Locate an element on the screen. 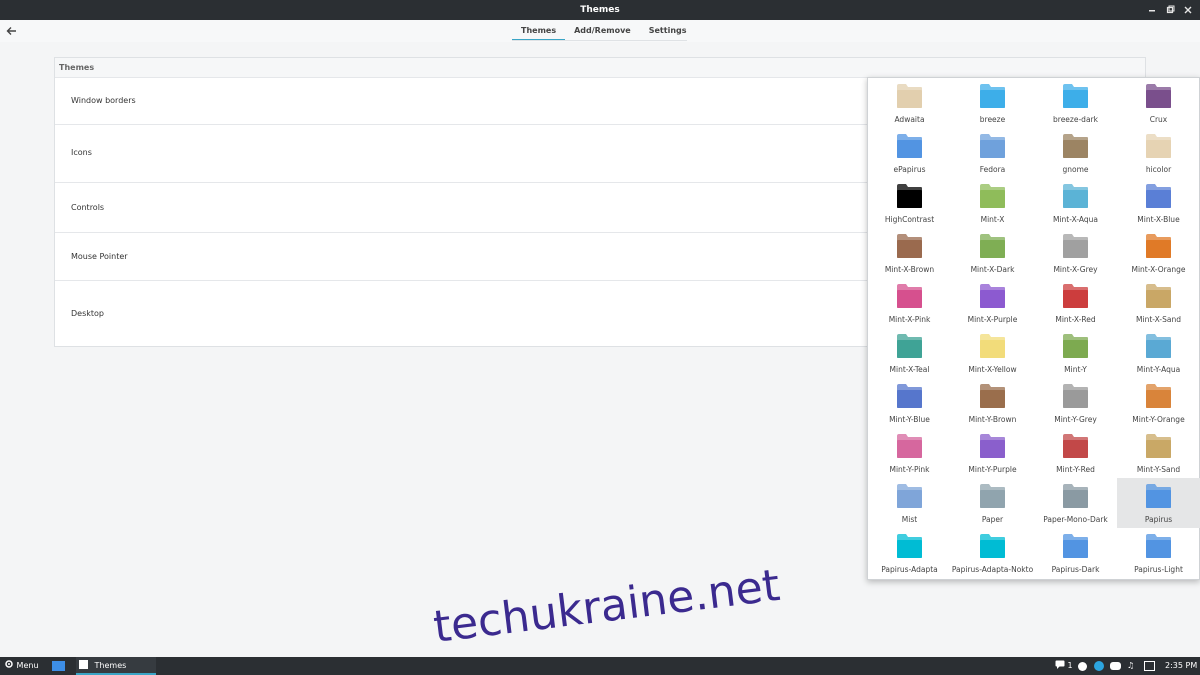  icon-theme-label: Adwaita is located at coordinates (909, 119).